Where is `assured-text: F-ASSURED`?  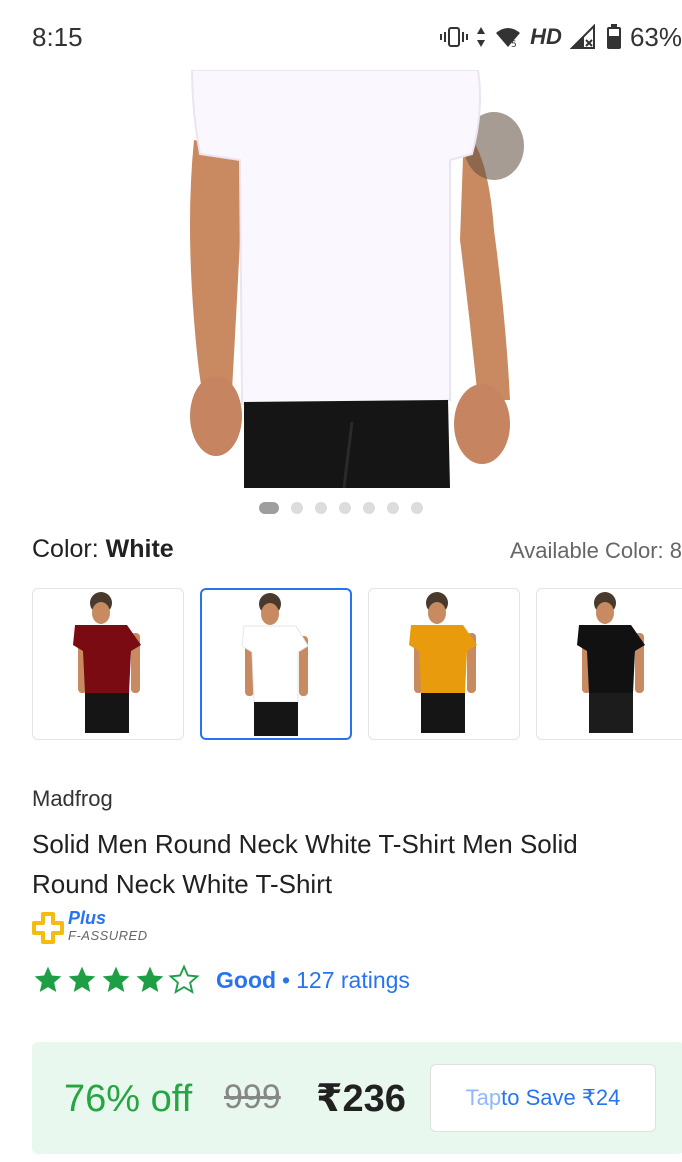 assured-text: F-ASSURED is located at coordinates (108, 935).